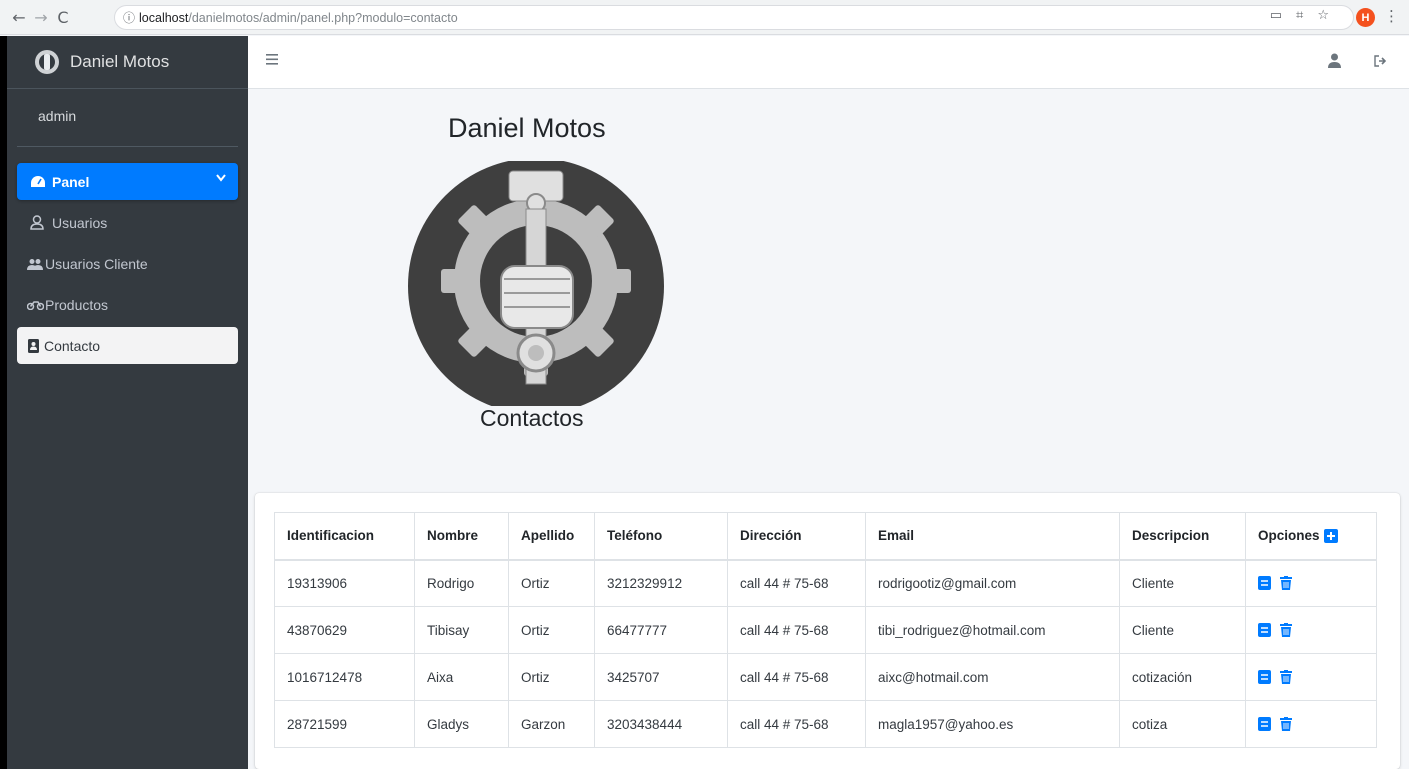  What do you see at coordinates (72, 345) in the screenshot?
I see `sidebar-item-label: Contacto` at bounding box center [72, 345].